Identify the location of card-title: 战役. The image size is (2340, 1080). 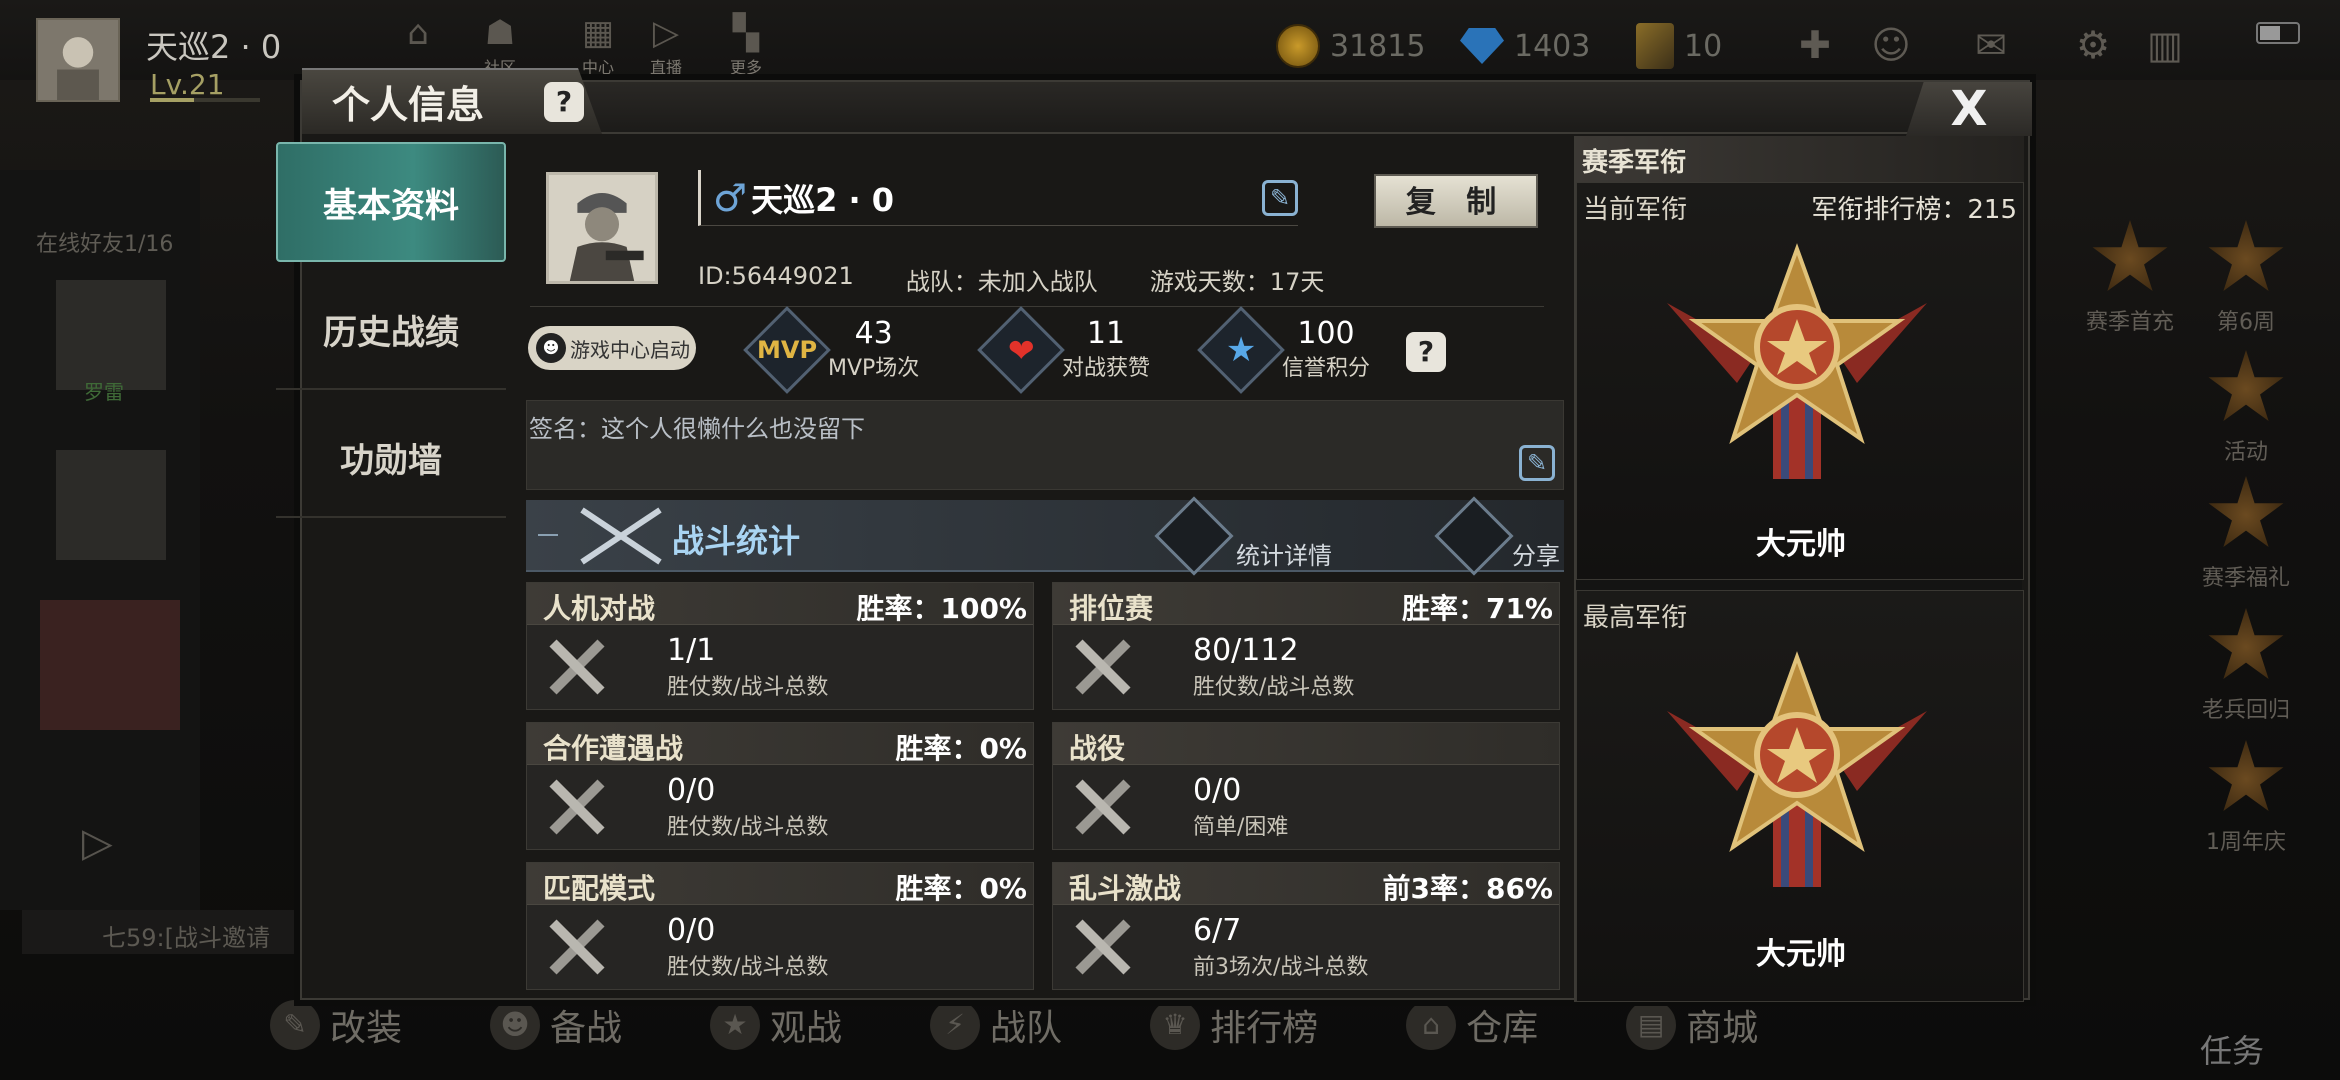
(1097, 748).